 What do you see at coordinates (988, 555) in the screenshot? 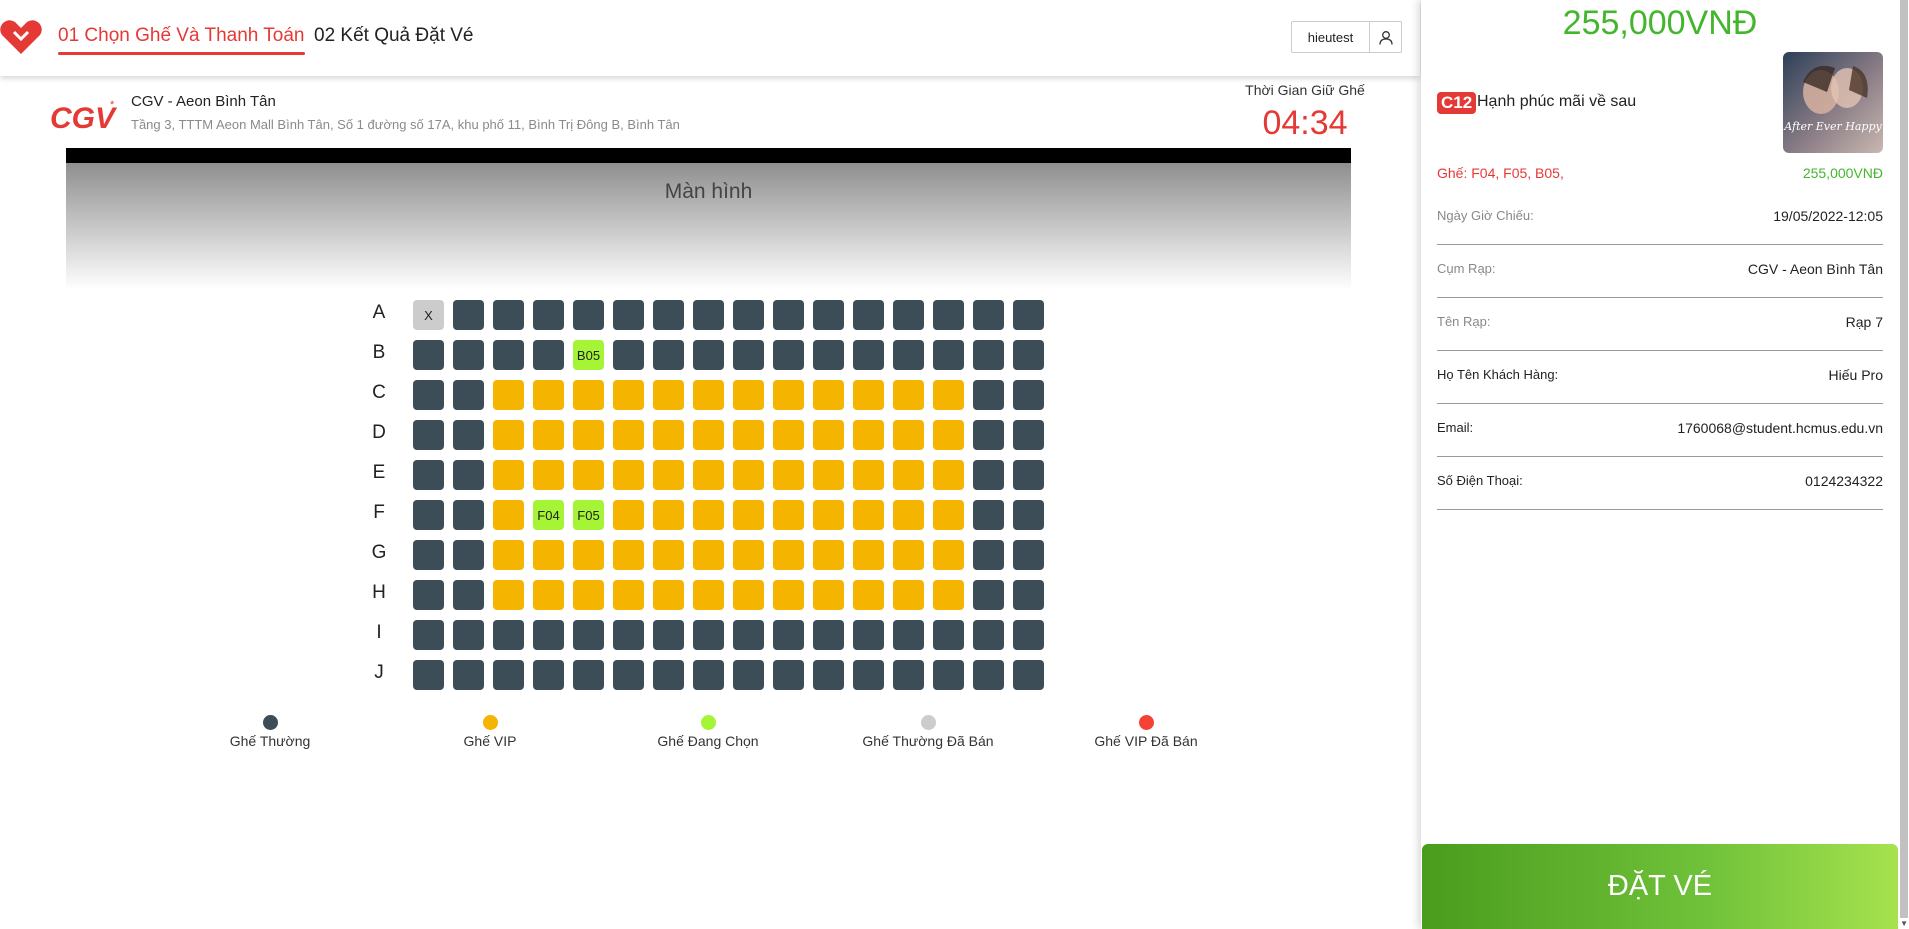
I see `seat-g15` at bounding box center [988, 555].